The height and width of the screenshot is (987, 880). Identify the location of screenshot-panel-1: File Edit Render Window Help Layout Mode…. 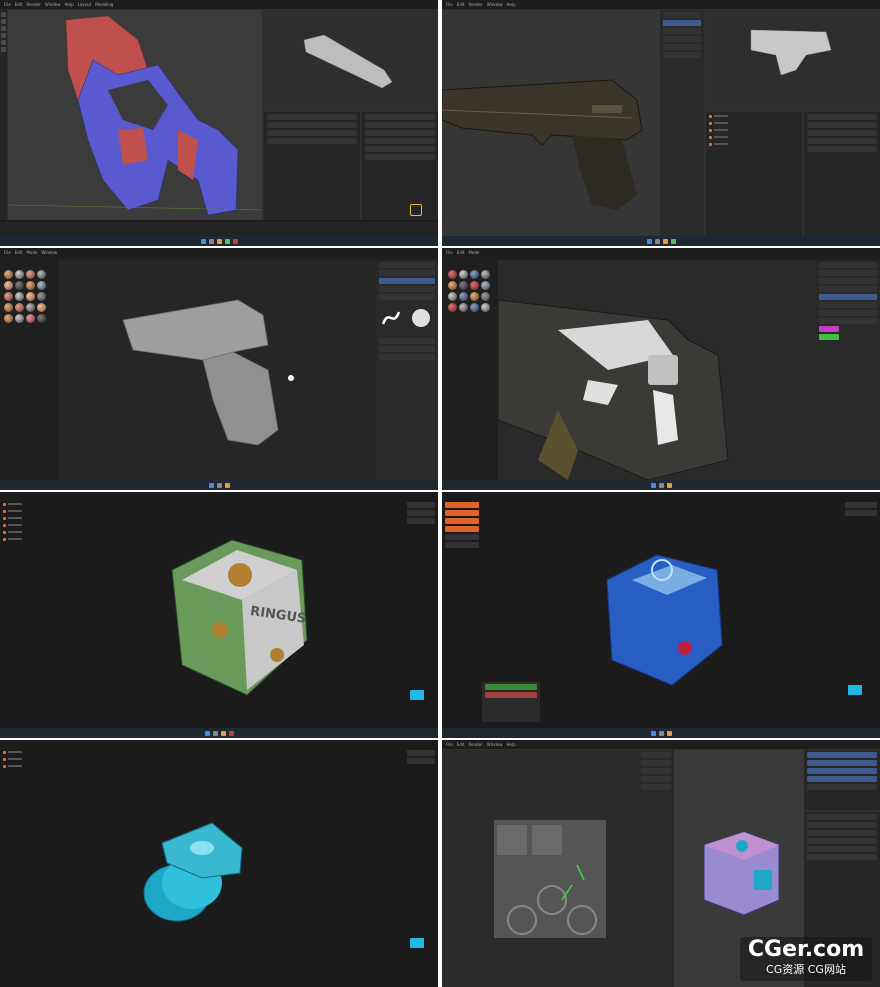
(219, 123).